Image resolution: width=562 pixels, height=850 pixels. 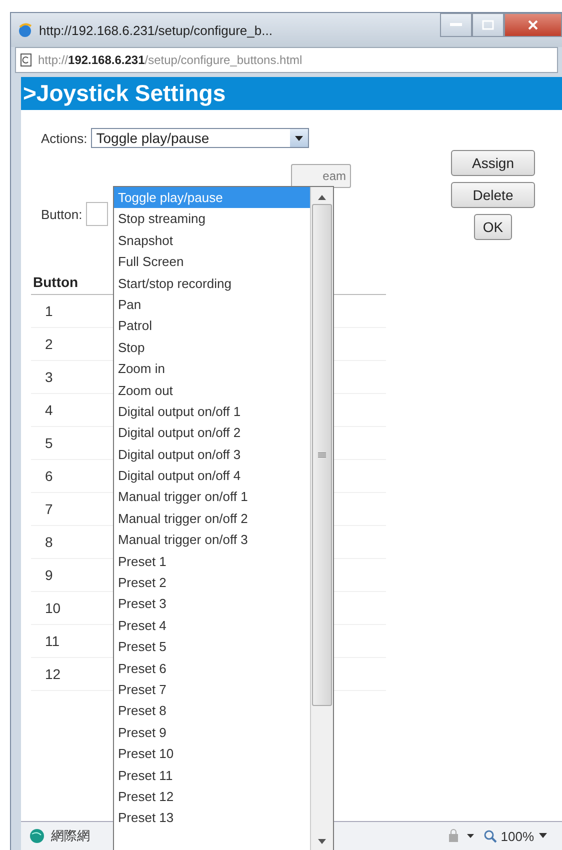 I want to click on page-icon, so click(x=26, y=60).